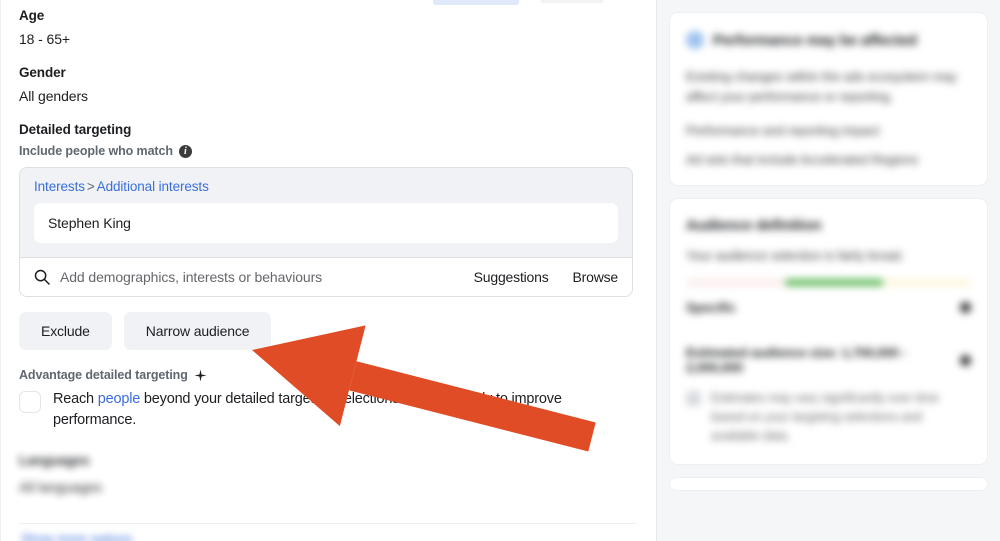  I want to click on cut-off-element-top, so click(476, 2).